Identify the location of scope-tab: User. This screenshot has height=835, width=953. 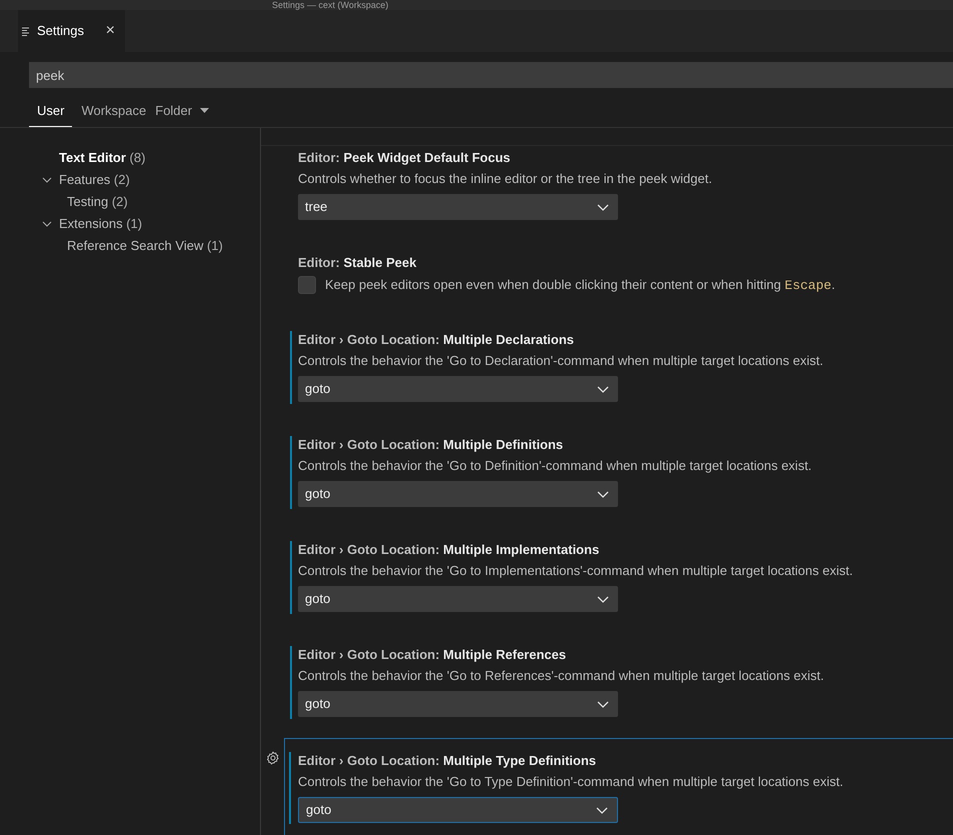
(50, 113).